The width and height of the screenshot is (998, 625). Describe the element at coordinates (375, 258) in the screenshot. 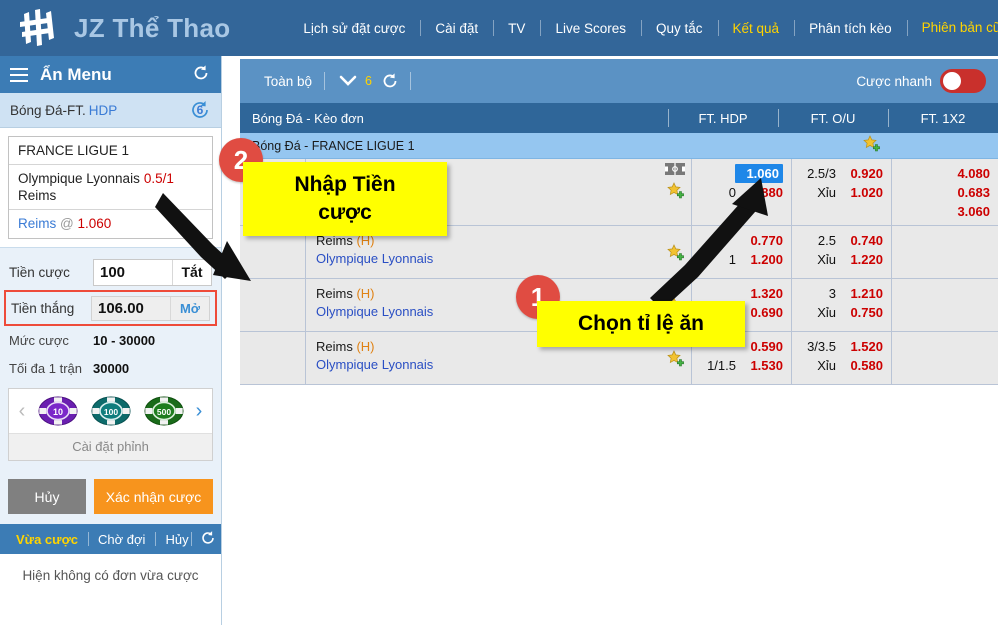

I see `row-away-team: Olympique Lyonnais` at that location.